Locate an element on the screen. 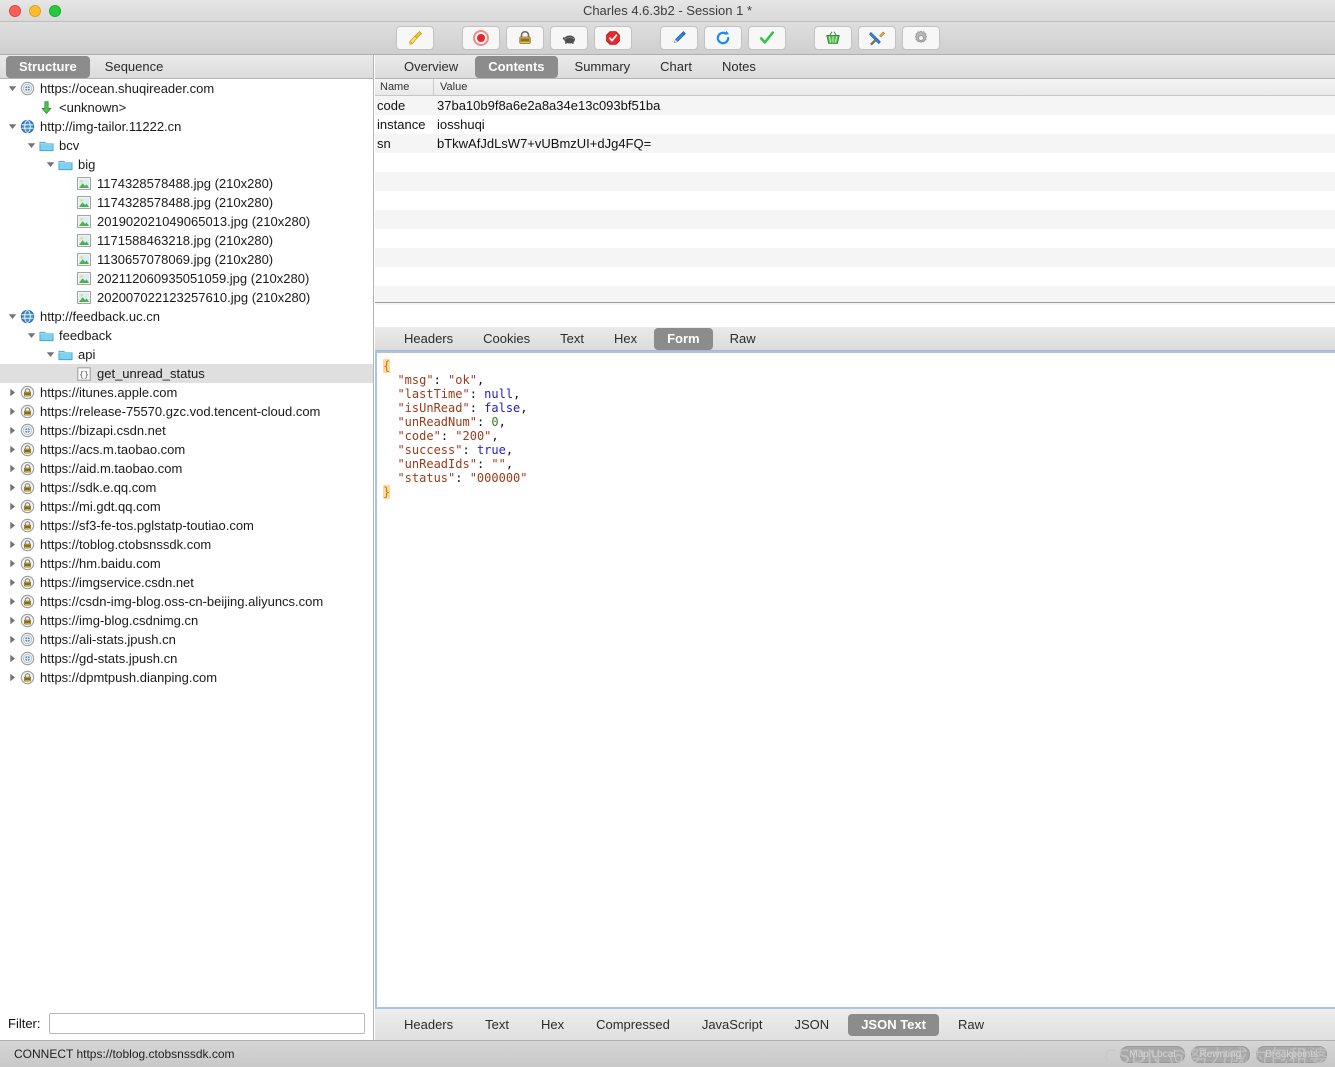  tab-json: JSON is located at coordinates (812, 1025).